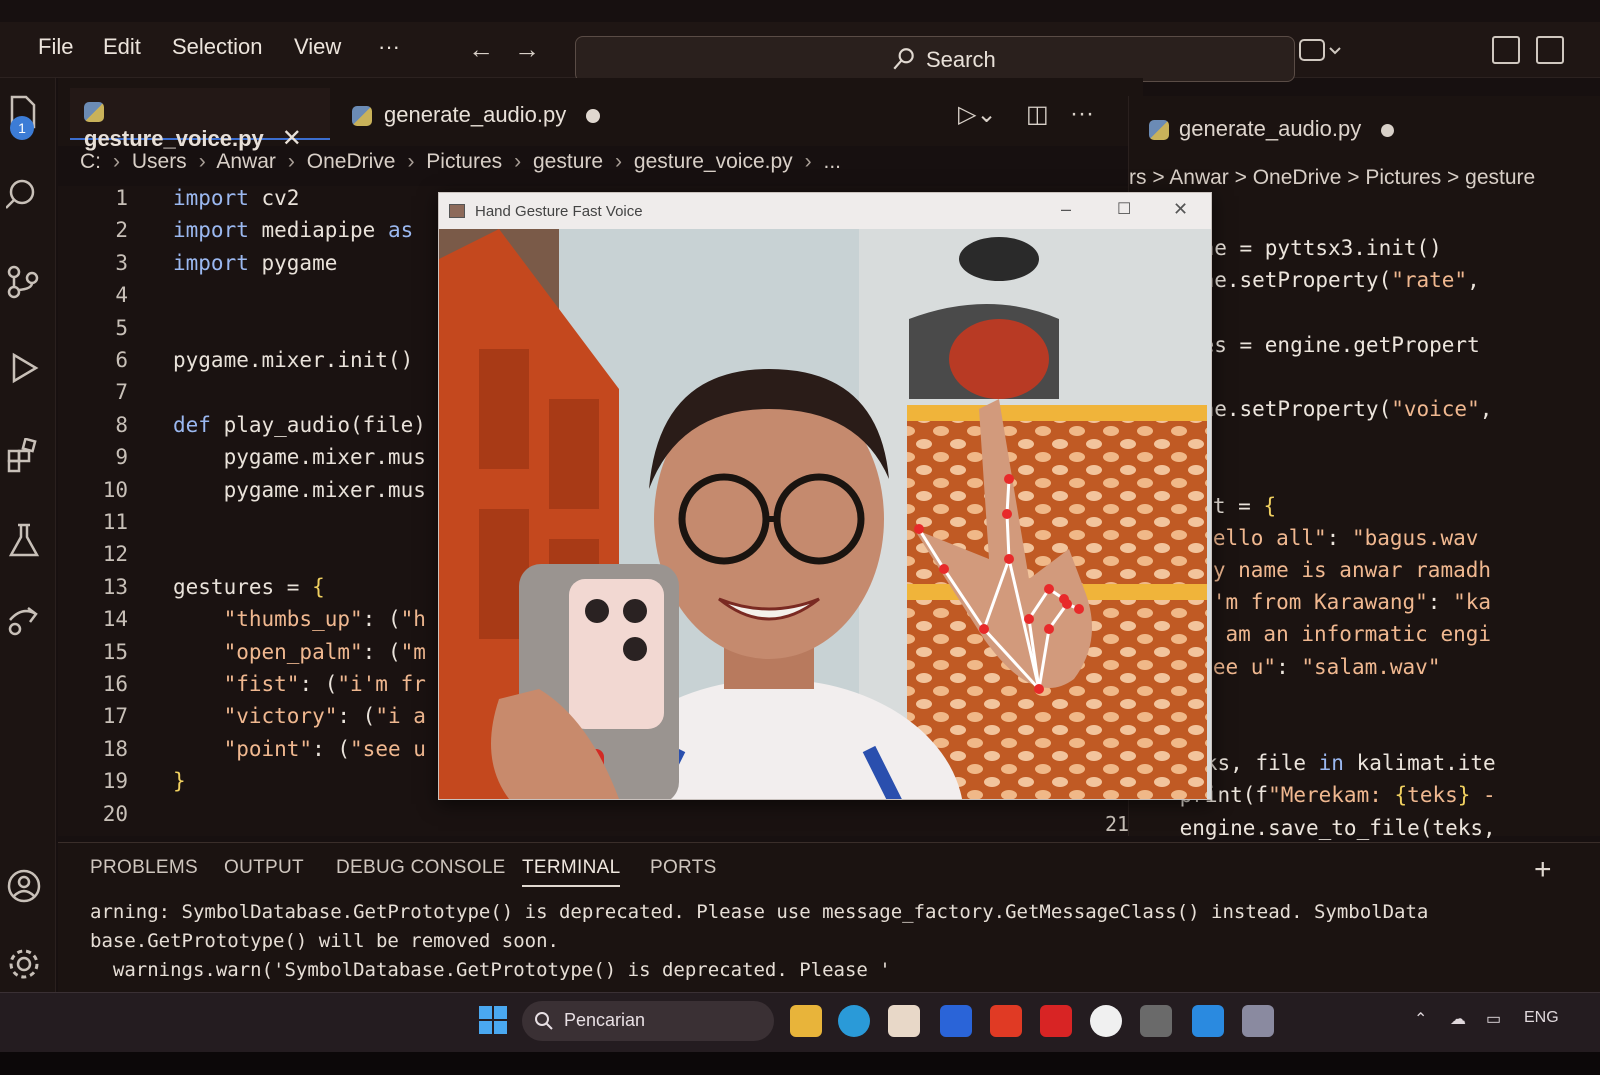 The width and height of the screenshot is (1600, 1075). What do you see at coordinates (493, 1020) in the screenshot?
I see `windows-start-icon` at bounding box center [493, 1020].